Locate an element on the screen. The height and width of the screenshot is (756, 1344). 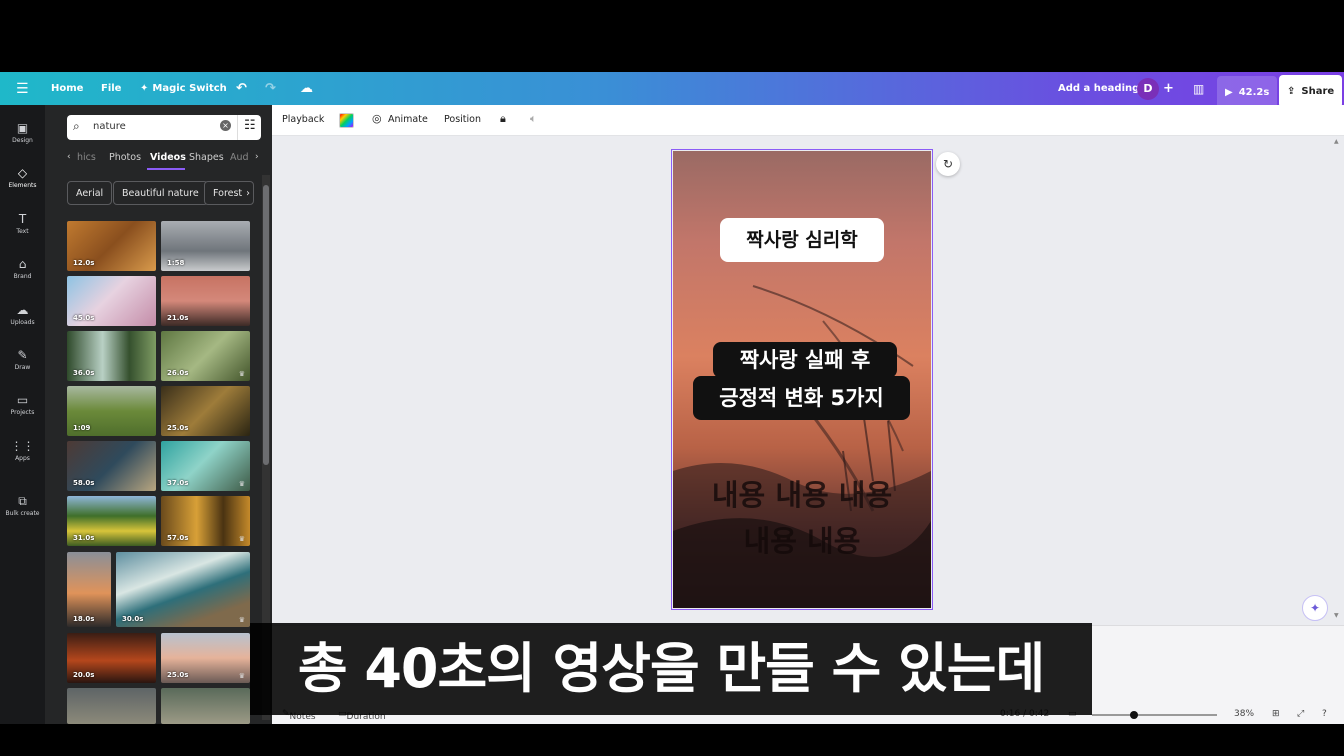
video-thumbnail: 12.0s is located at coordinates (111, 246).